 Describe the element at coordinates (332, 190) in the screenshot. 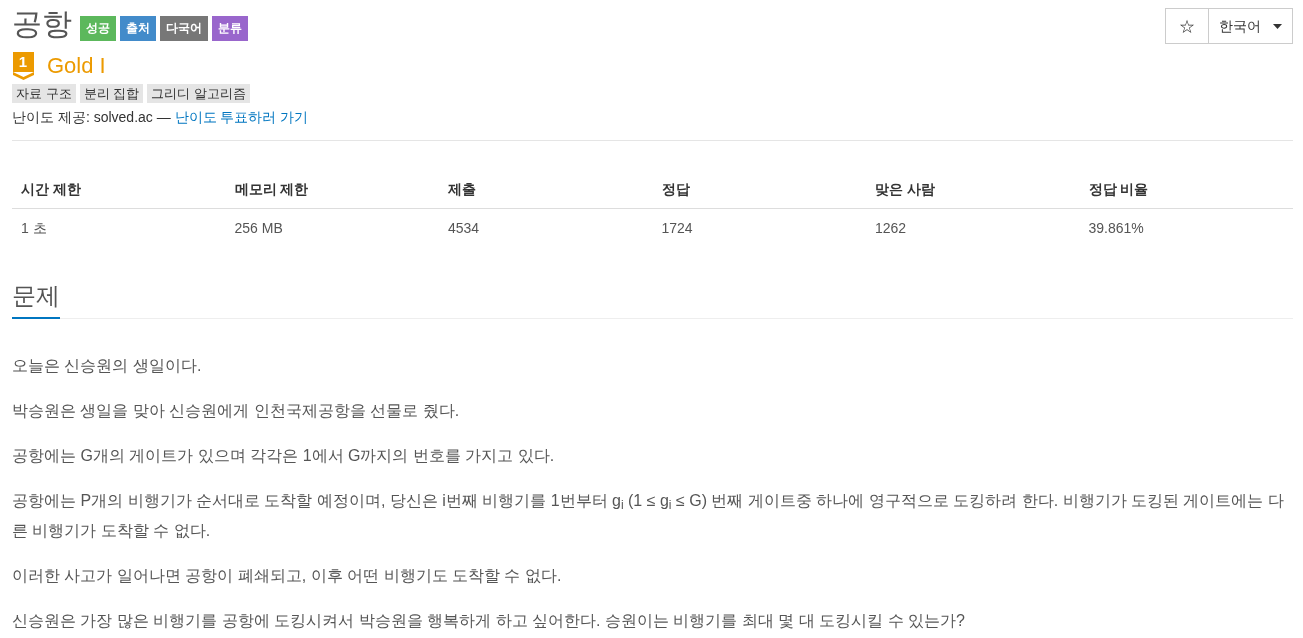

I see `column-header: 메모리 제한` at that location.